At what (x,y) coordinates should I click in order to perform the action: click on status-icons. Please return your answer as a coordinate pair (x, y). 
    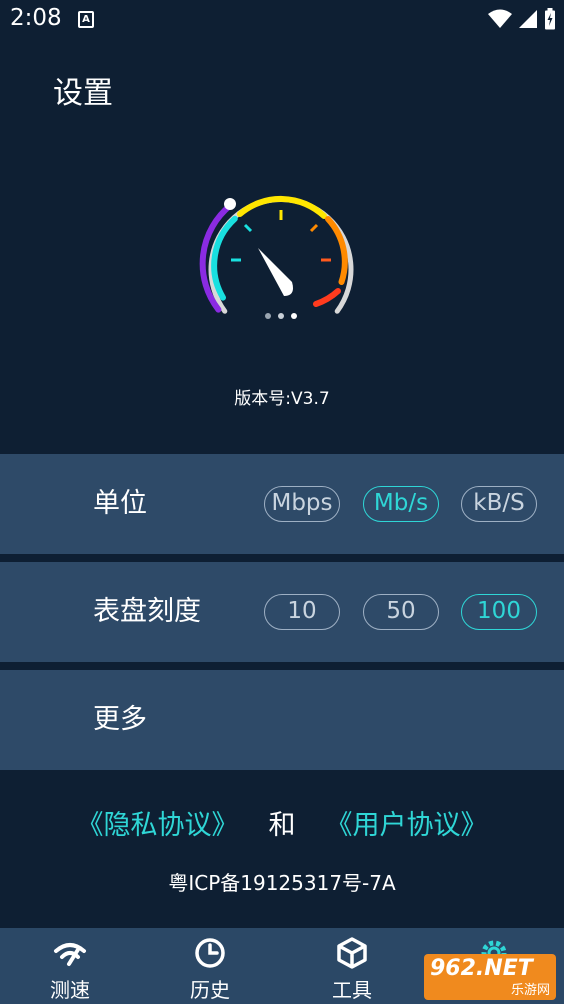
    Looking at the image, I should click on (522, 19).